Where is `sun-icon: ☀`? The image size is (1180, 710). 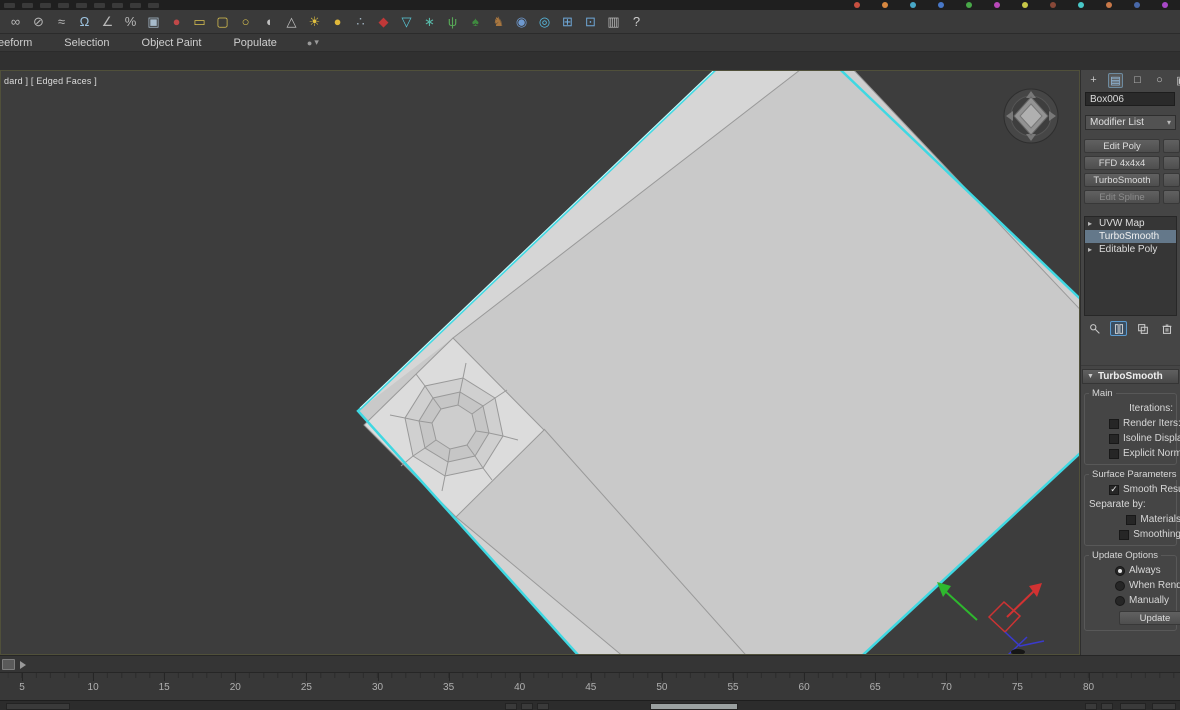
sun-icon: ☀ is located at coordinates (314, 21).